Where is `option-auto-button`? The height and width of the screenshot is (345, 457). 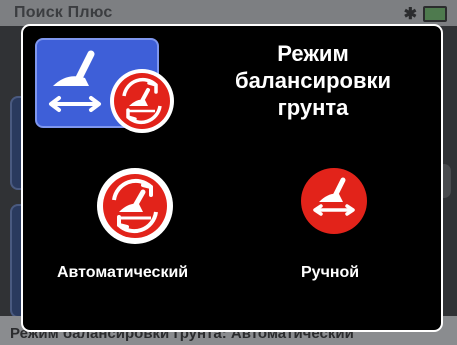 option-auto-button is located at coordinates (135, 208).